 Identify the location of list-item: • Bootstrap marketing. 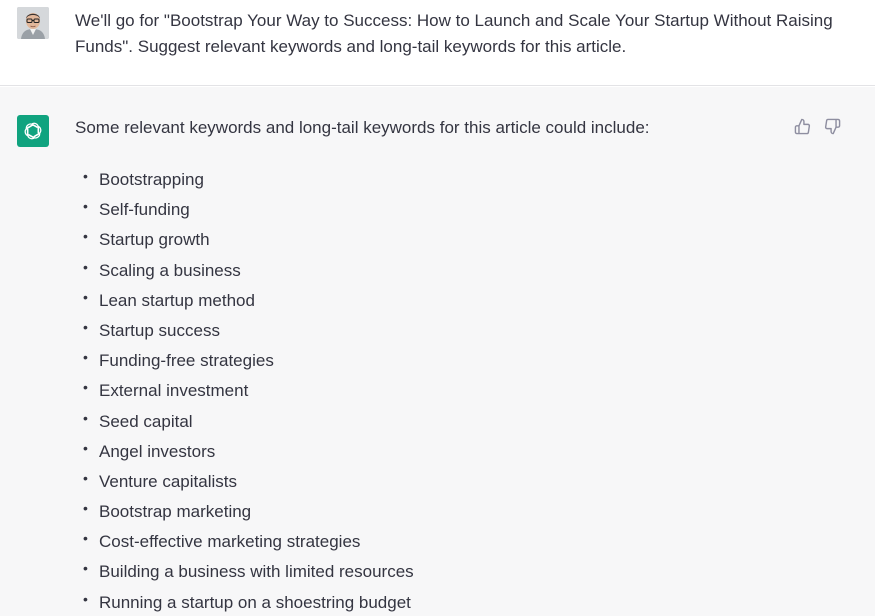
(167, 511).